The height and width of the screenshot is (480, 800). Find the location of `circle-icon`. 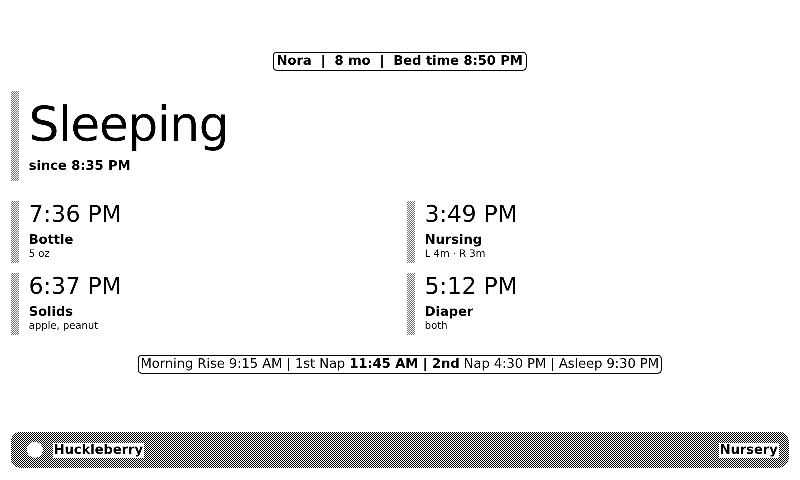

circle-icon is located at coordinates (35, 450).